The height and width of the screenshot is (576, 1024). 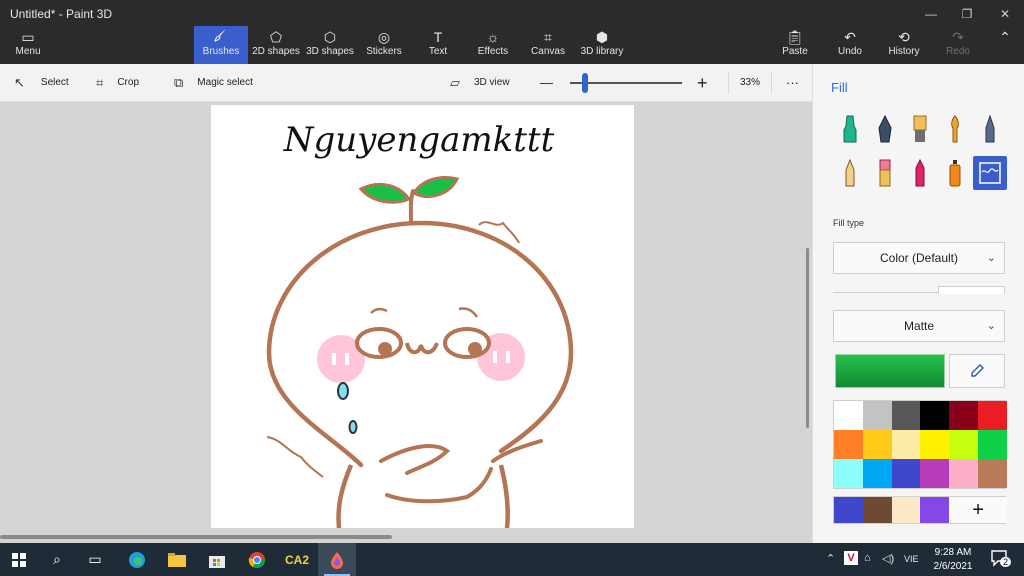 I want to click on pencil-icon, so click(x=850, y=172).